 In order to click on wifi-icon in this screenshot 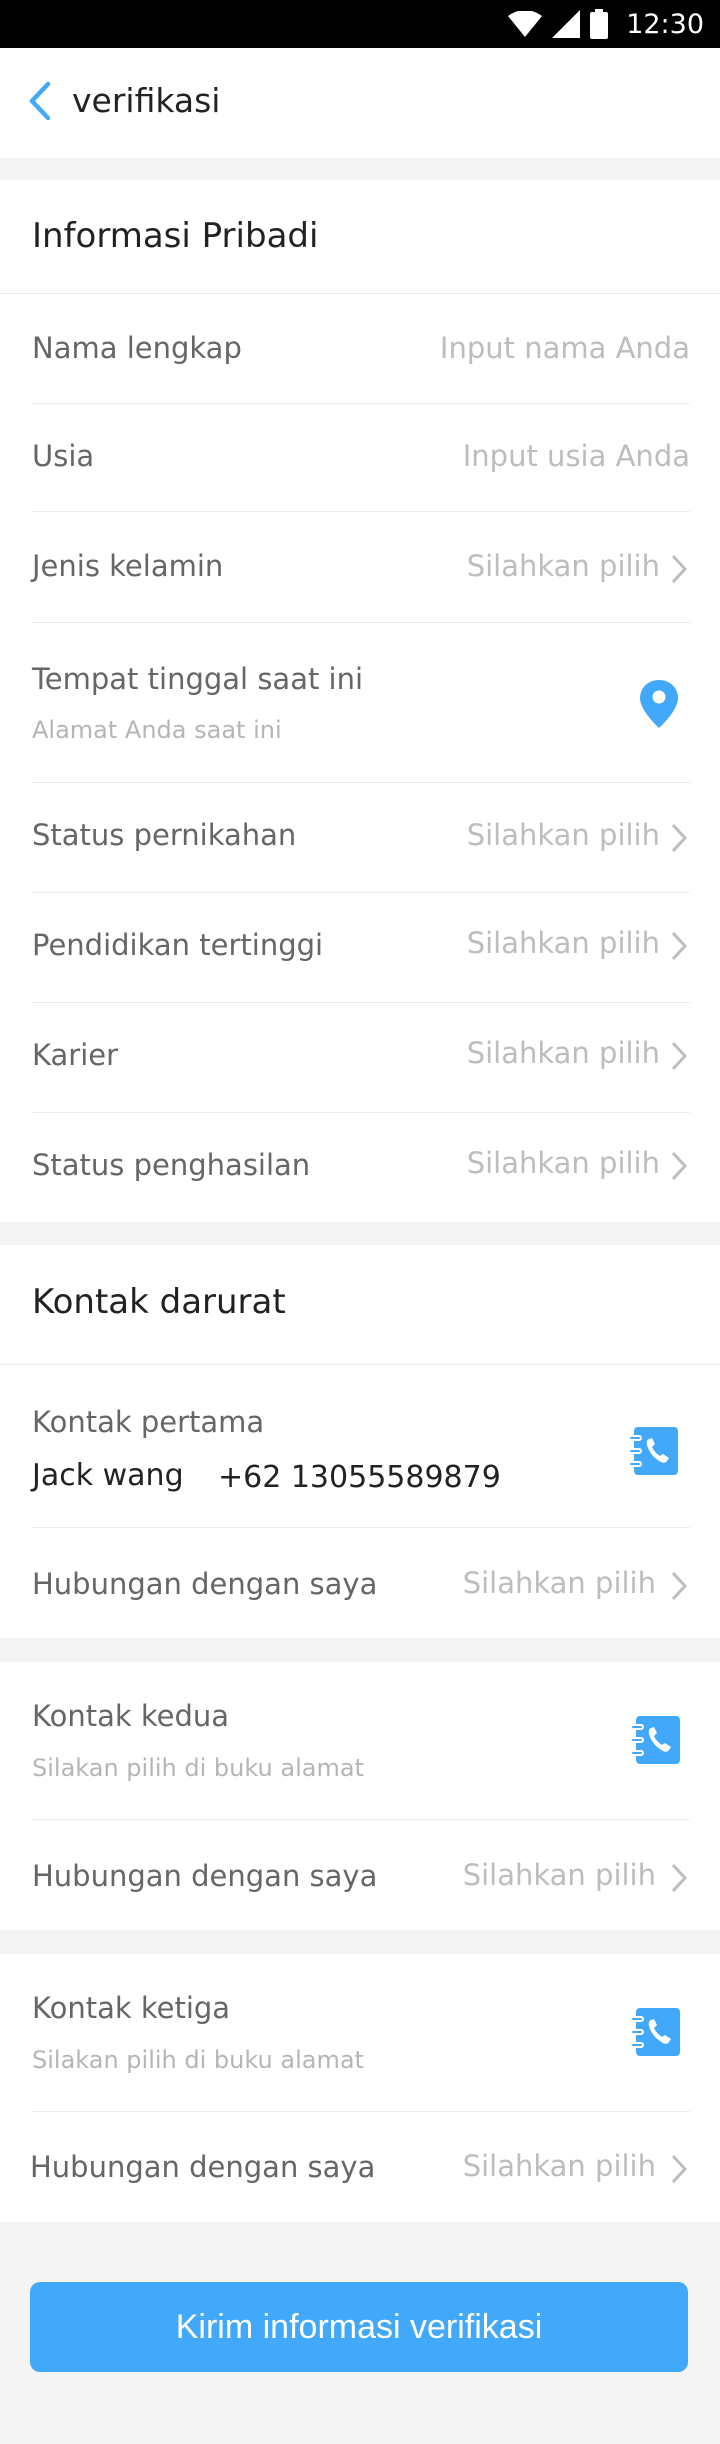, I will do `click(525, 24)`.